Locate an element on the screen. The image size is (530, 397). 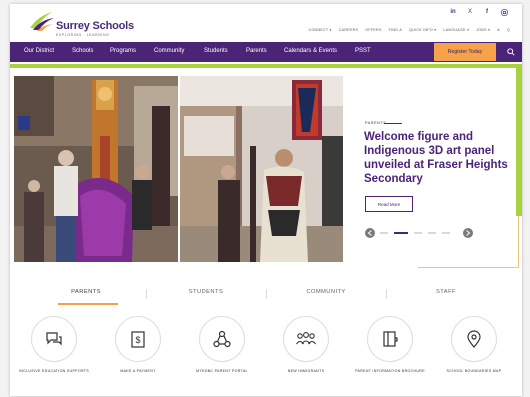
utility-link-quick-info: QUICK INFO ▾ is located at coordinates (422, 30).